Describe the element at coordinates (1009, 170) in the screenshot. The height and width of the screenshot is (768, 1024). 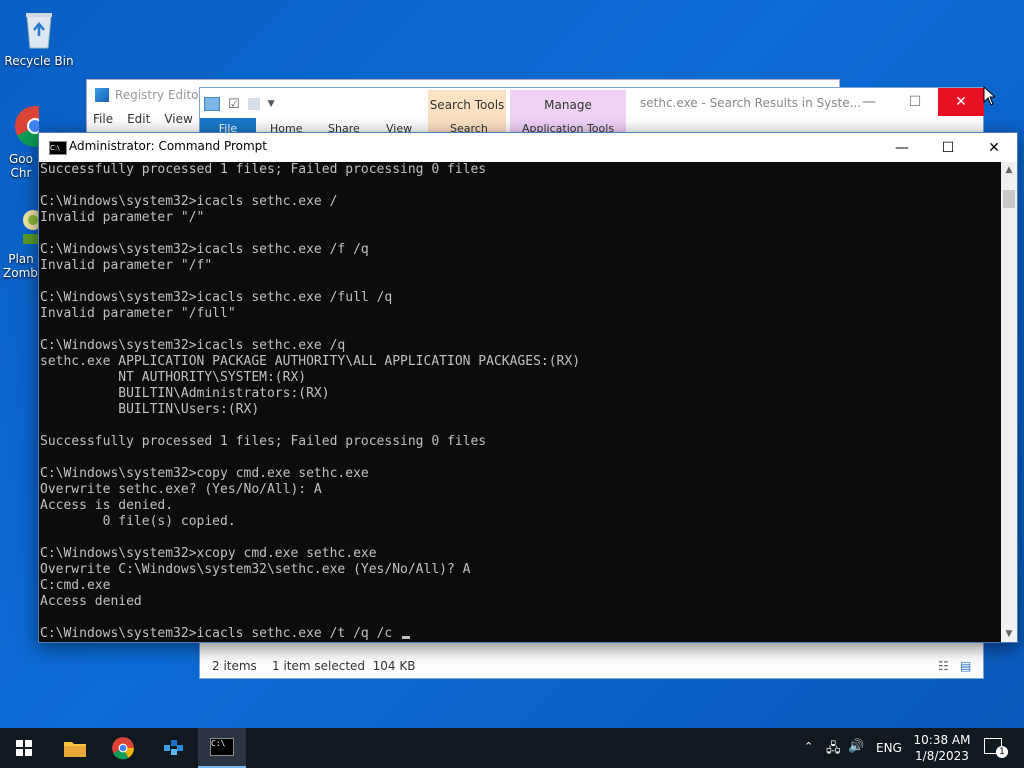
I see `scroll-up-icon: ▲` at that location.